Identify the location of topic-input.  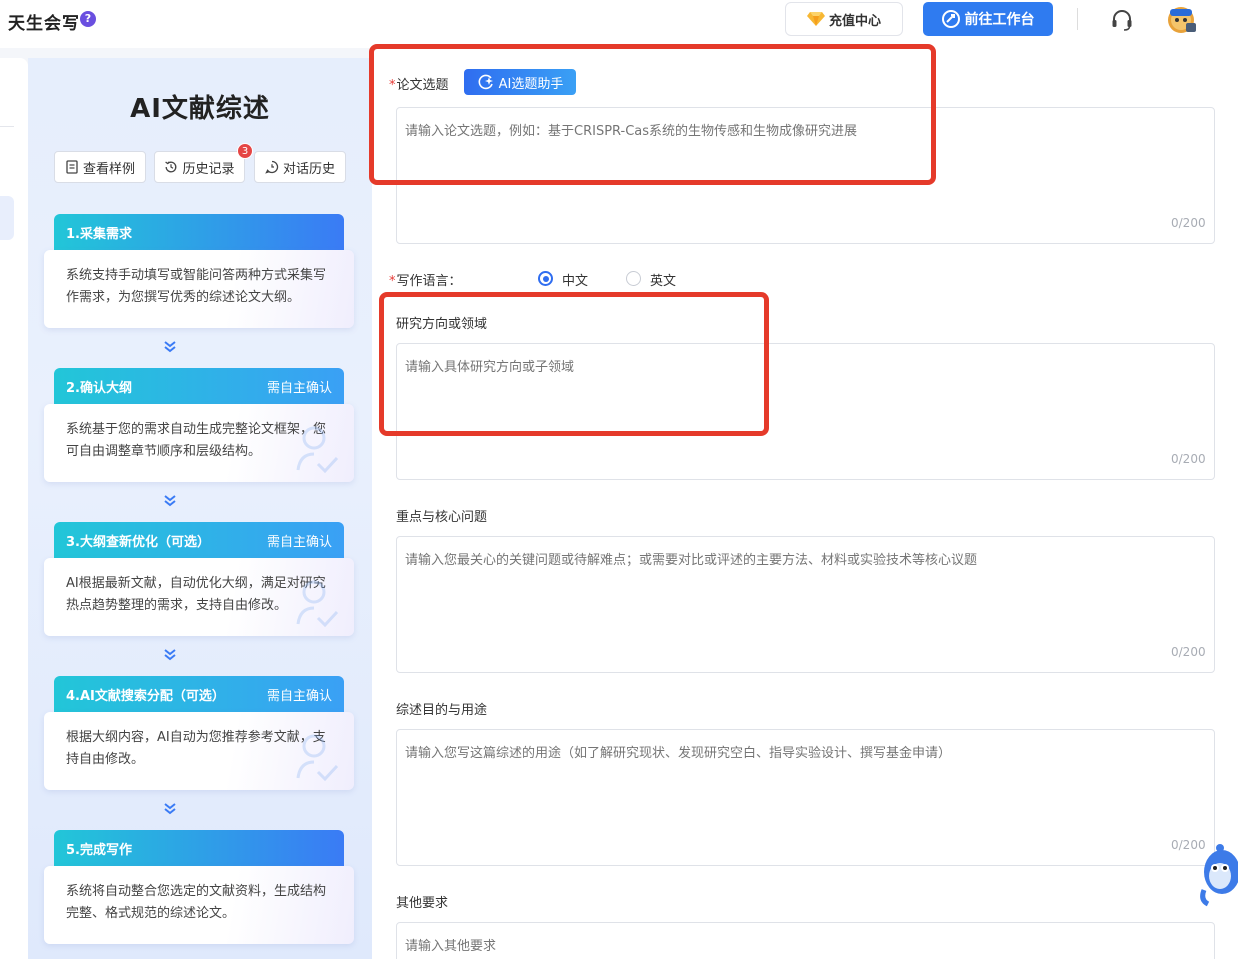
(805, 175).